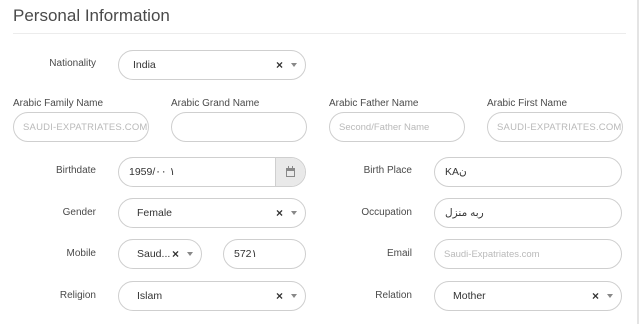  What do you see at coordinates (386, 212) in the screenshot?
I see `occupation-label: Occupation` at bounding box center [386, 212].